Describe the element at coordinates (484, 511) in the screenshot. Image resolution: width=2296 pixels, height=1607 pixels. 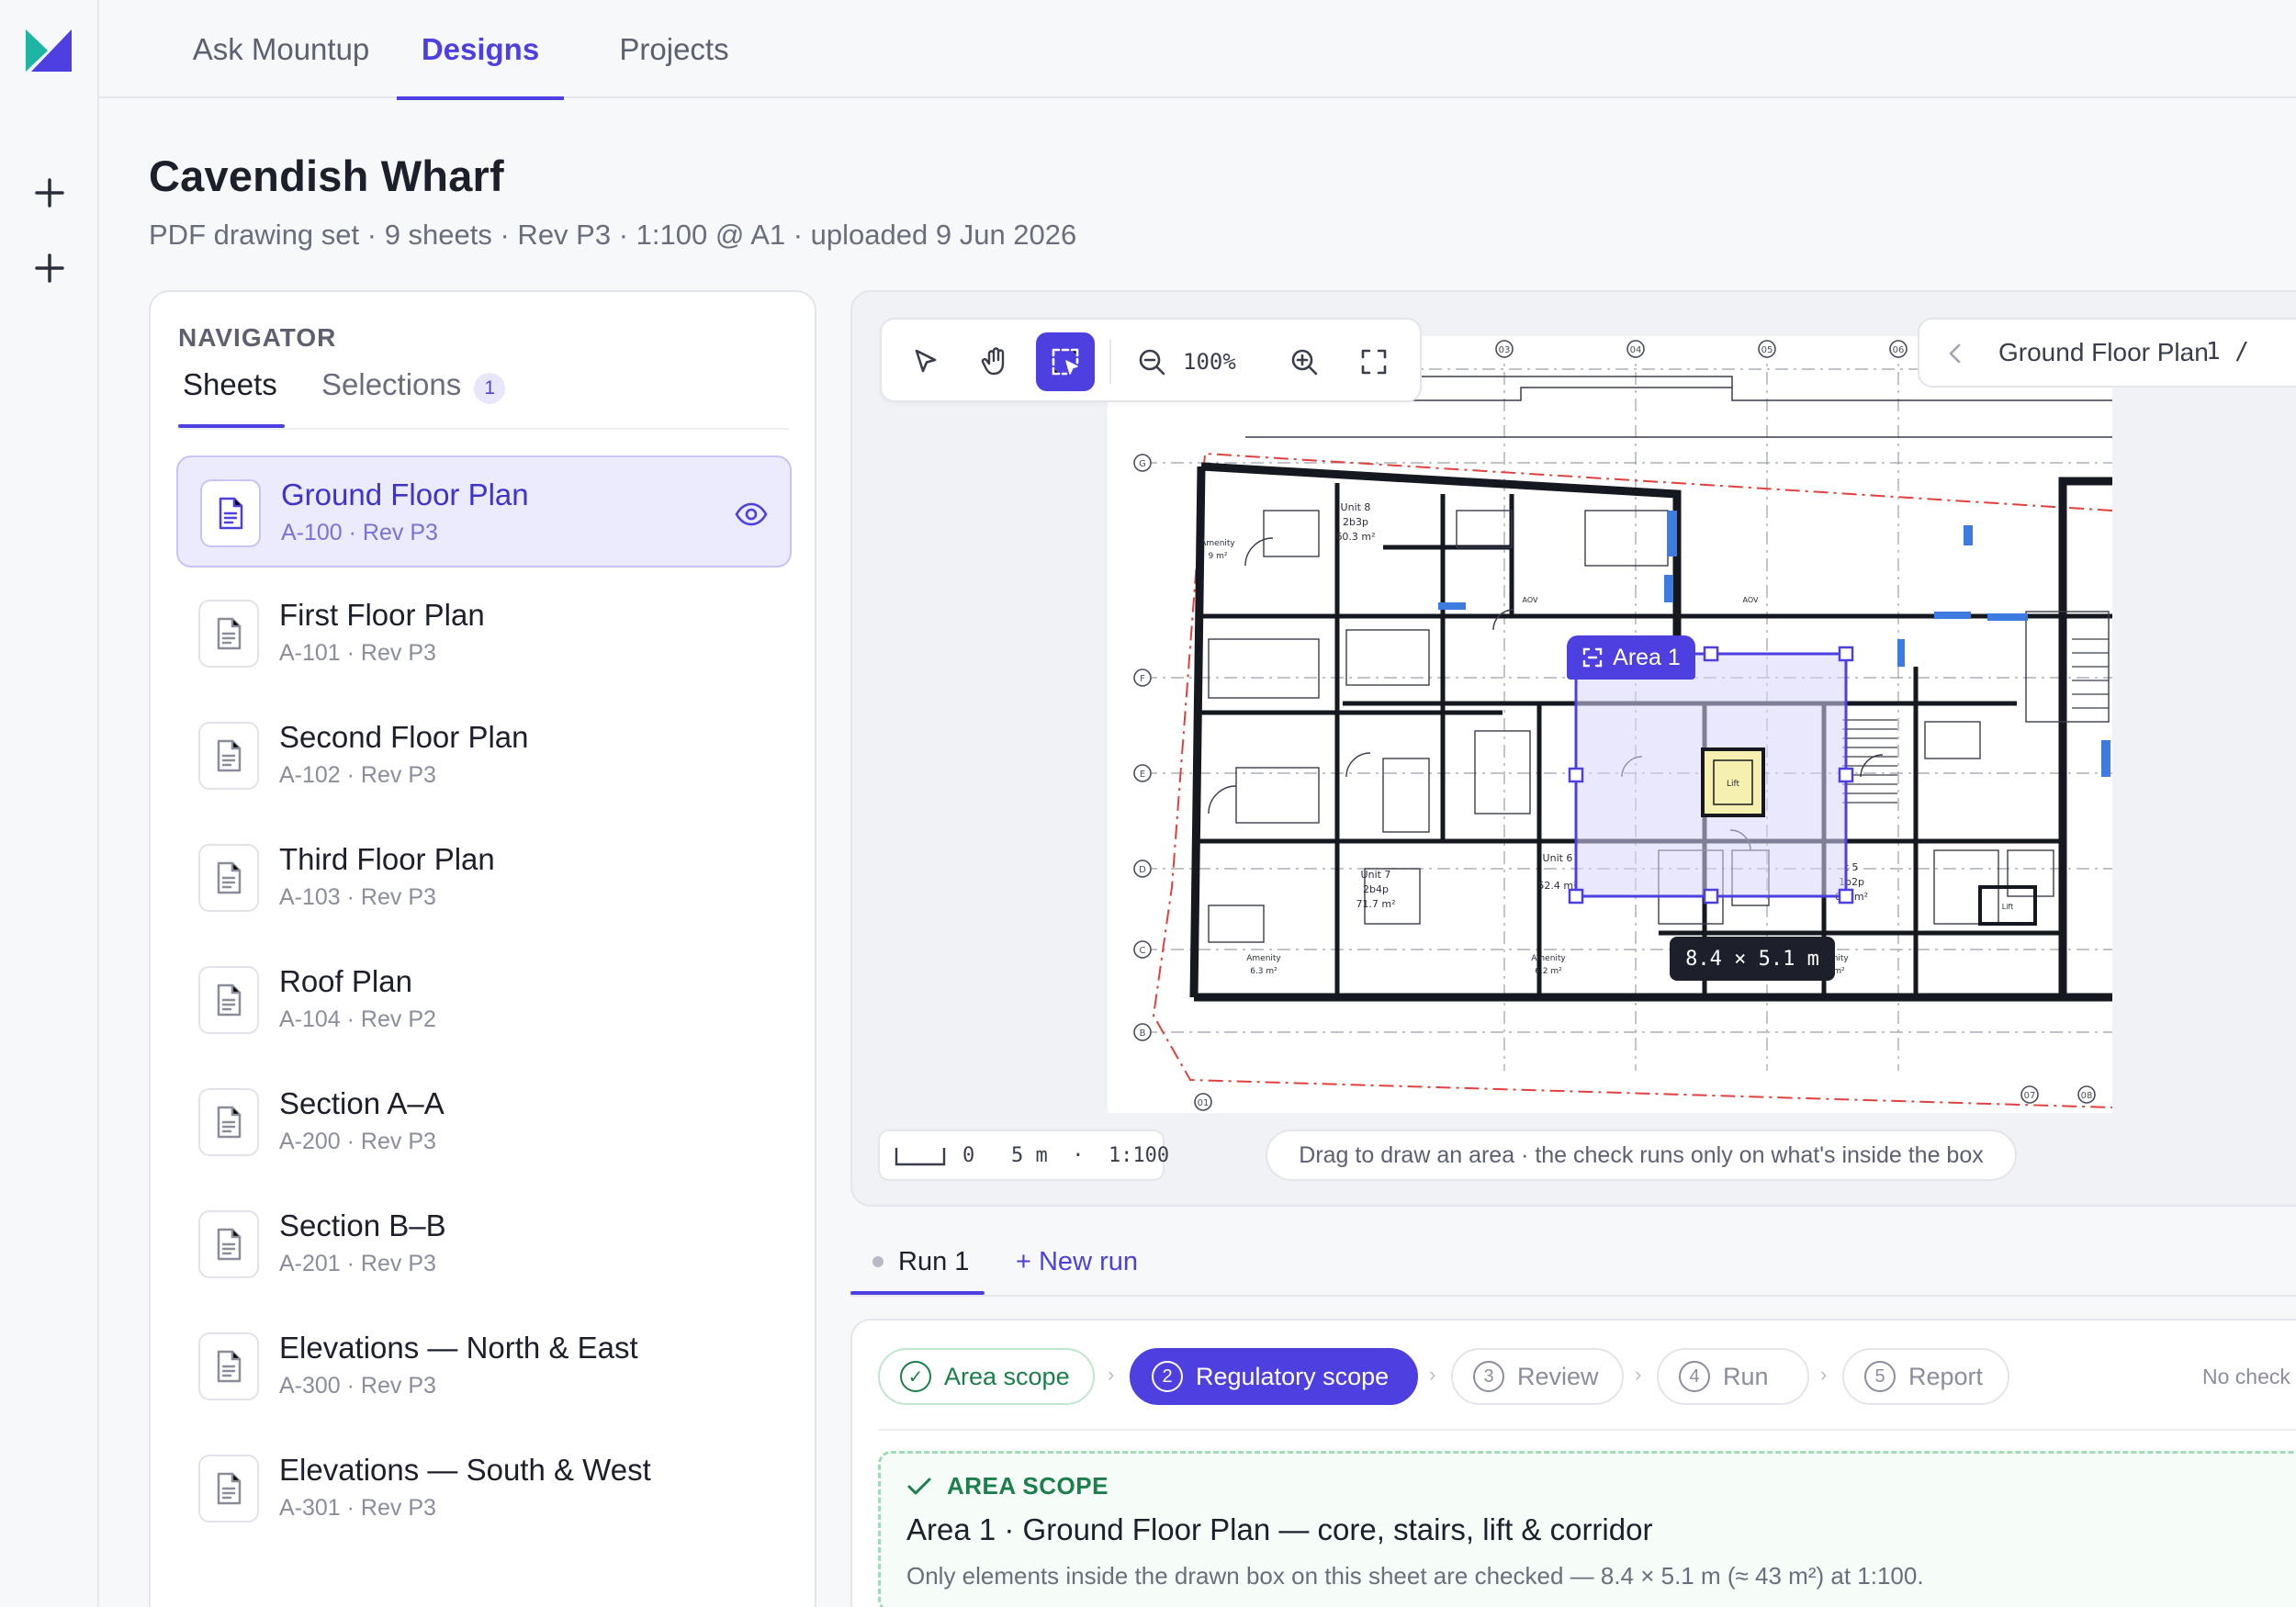
I see `sheet-item: Ground Floor Plan A-100 · Rev P3` at that location.